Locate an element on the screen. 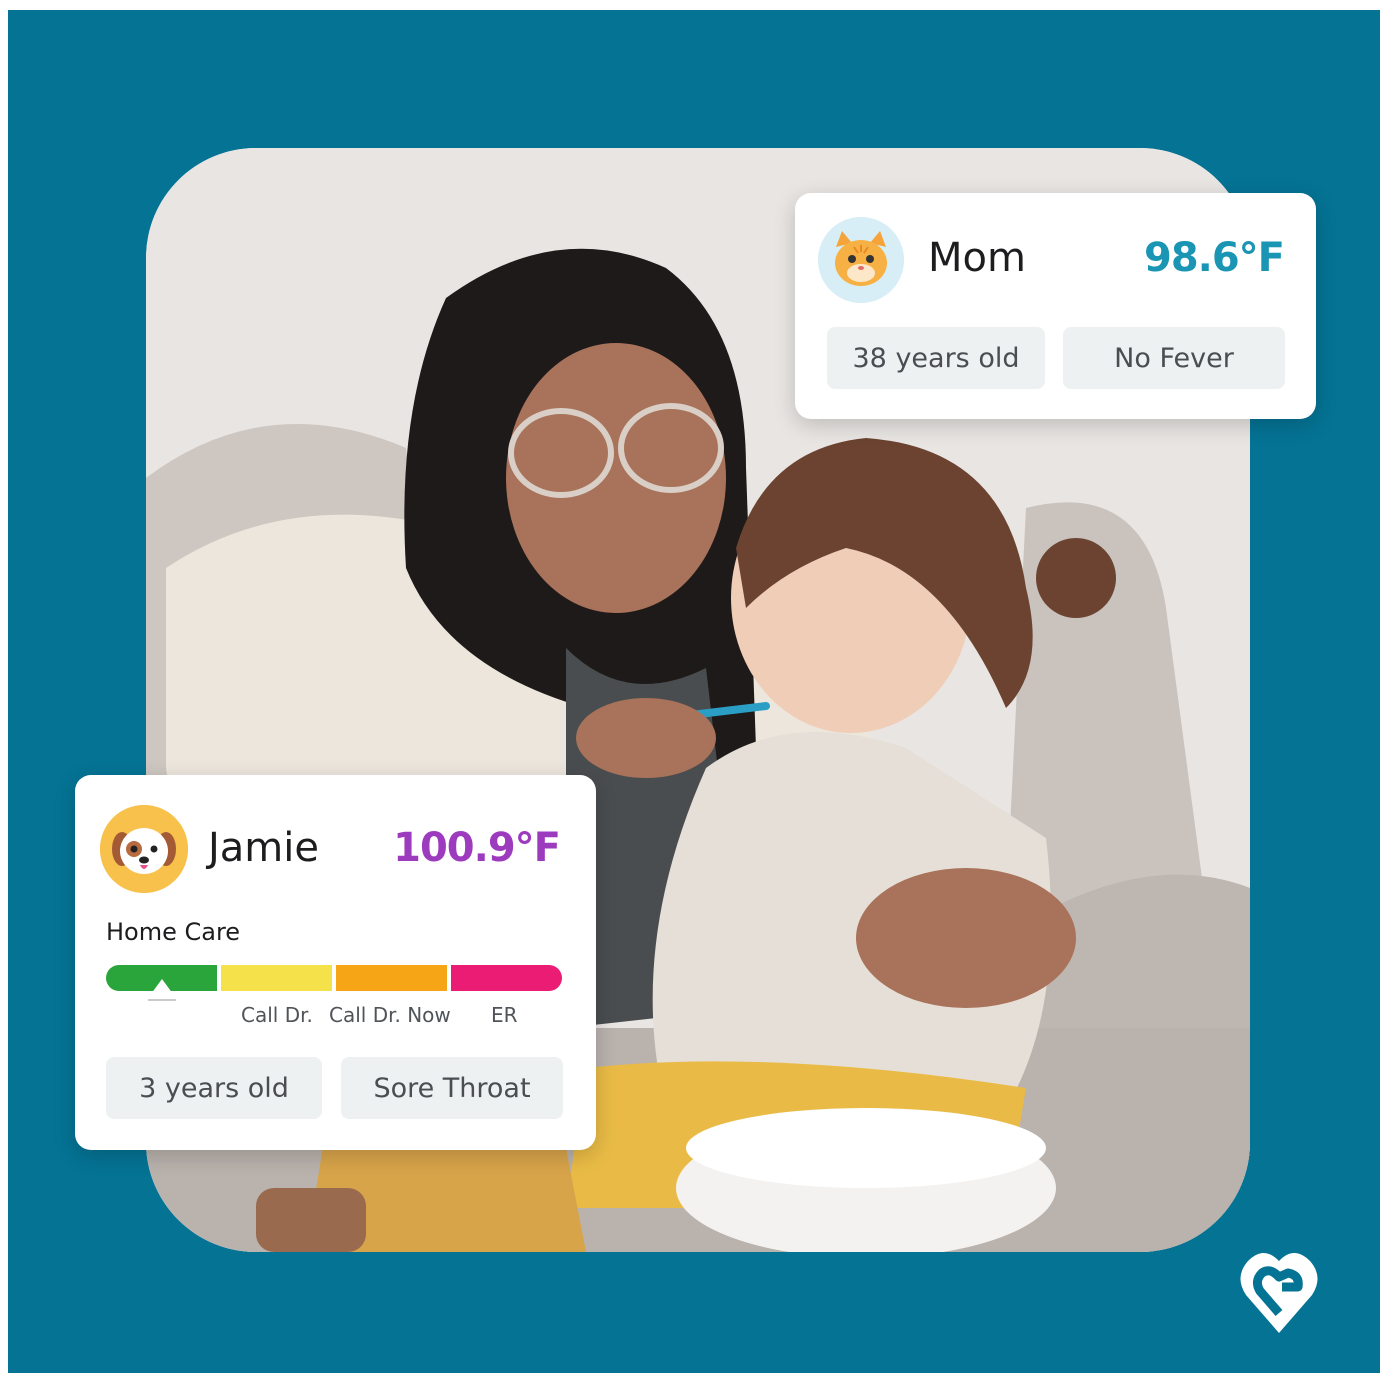  scale-label-call-dr-now: Call Dr. Now is located at coordinates (390, 1015).